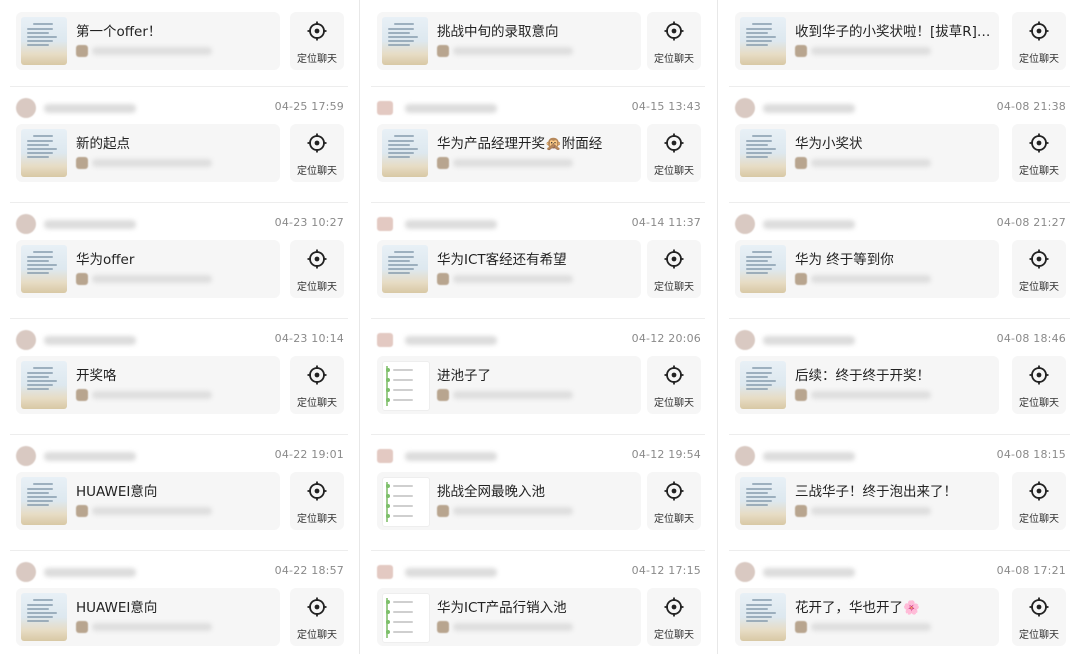 The width and height of the screenshot is (1080, 654). What do you see at coordinates (867, 501) in the screenshot?
I see `post-card: 三战华子！终于泡出来了！` at bounding box center [867, 501].